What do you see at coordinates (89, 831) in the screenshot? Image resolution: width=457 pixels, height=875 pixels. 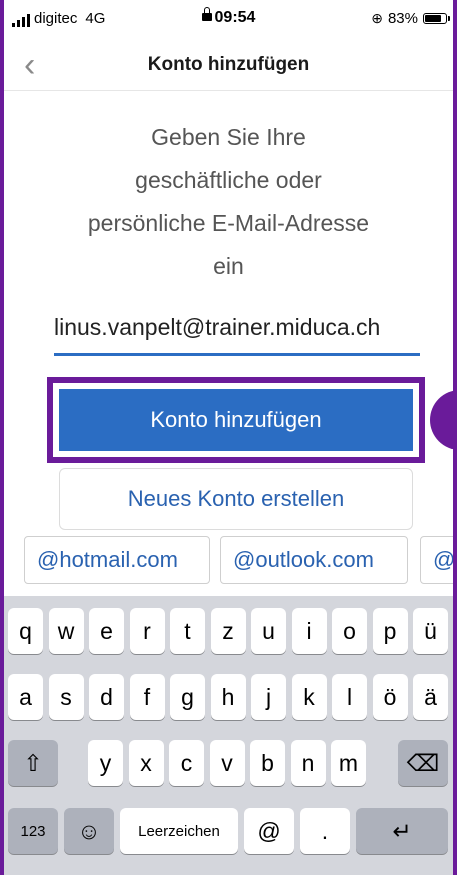 I see `emoji-key: ☺` at bounding box center [89, 831].